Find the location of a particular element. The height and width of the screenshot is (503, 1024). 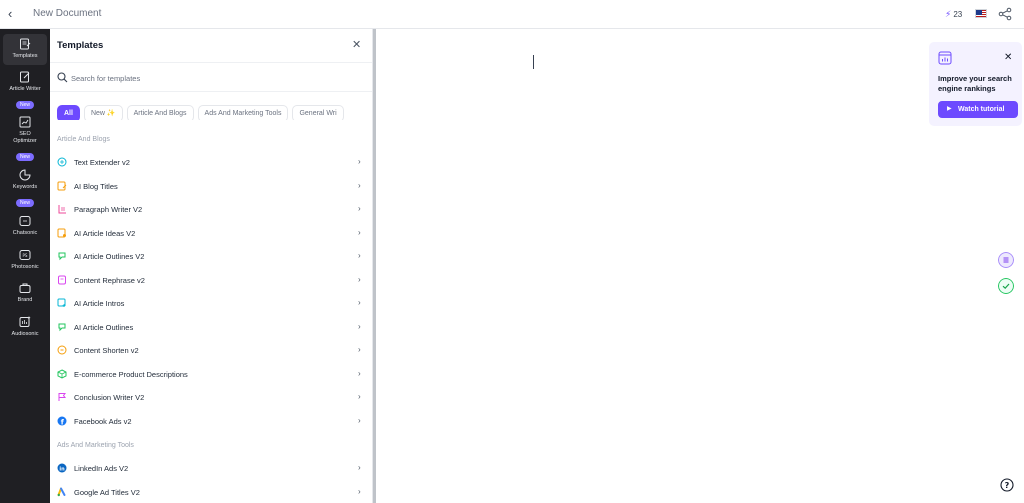

template-search is located at coordinates (211, 77).